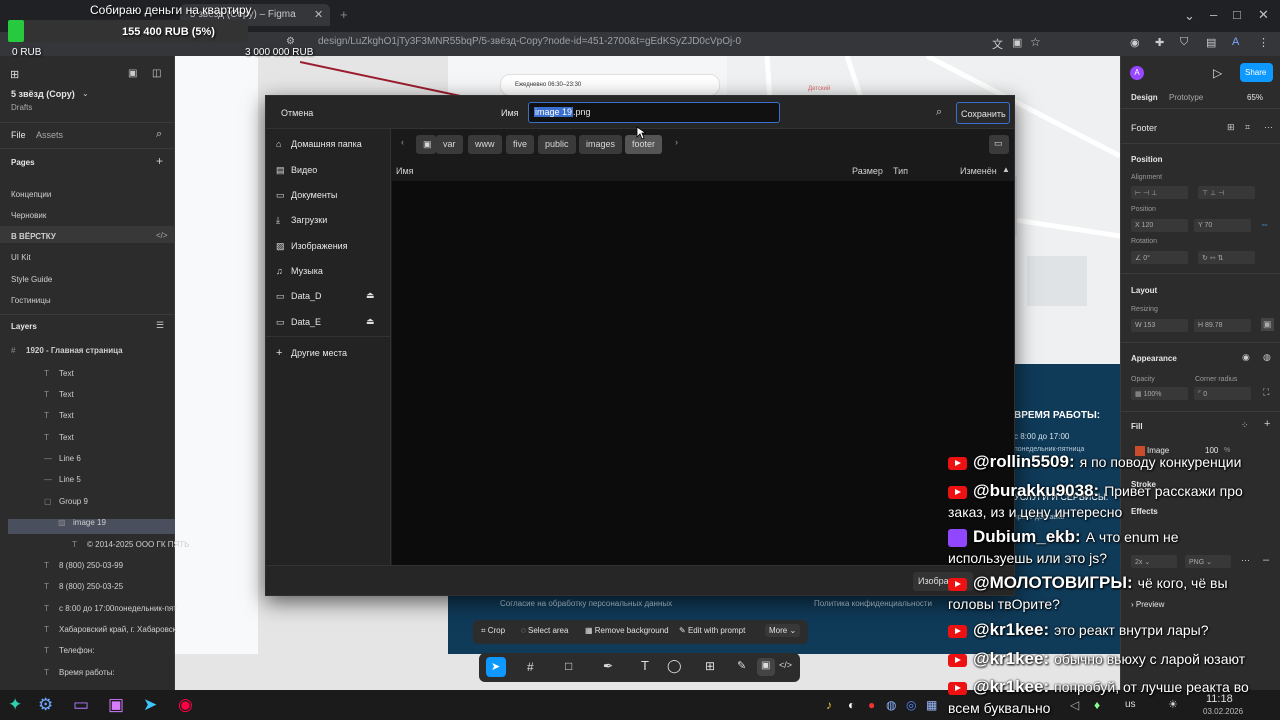 The image size is (1280, 720). What do you see at coordinates (1222, 393) in the screenshot?
I see `radius-field: ⌜ 0` at bounding box center [1222, 393].